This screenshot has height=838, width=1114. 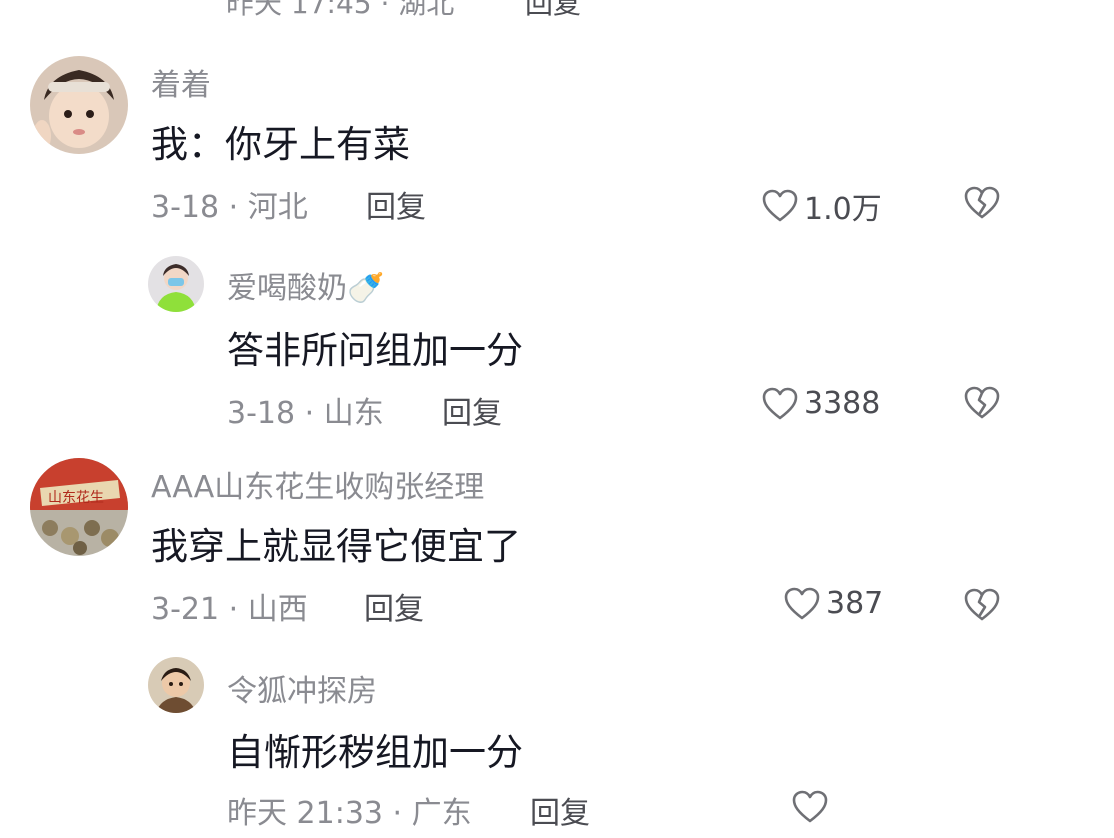 I want to click on username: AAA山东花生收购张经理, so click(x=317, y=484).